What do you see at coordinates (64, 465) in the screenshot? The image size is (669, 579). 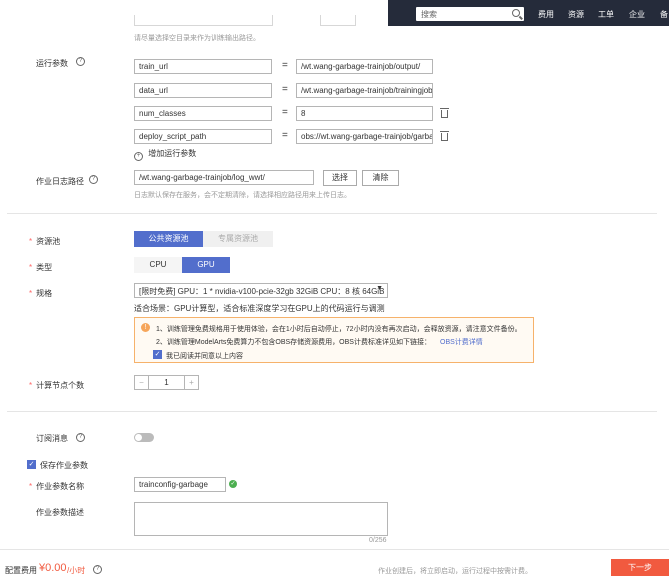 I see `save-params-label: 保存作业参数` at bounding box center [64, 465].